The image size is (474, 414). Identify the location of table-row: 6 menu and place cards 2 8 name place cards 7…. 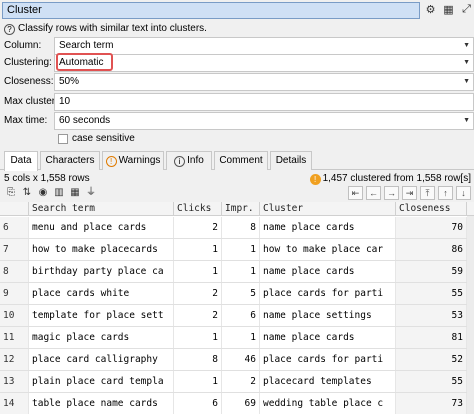
(237, 228).